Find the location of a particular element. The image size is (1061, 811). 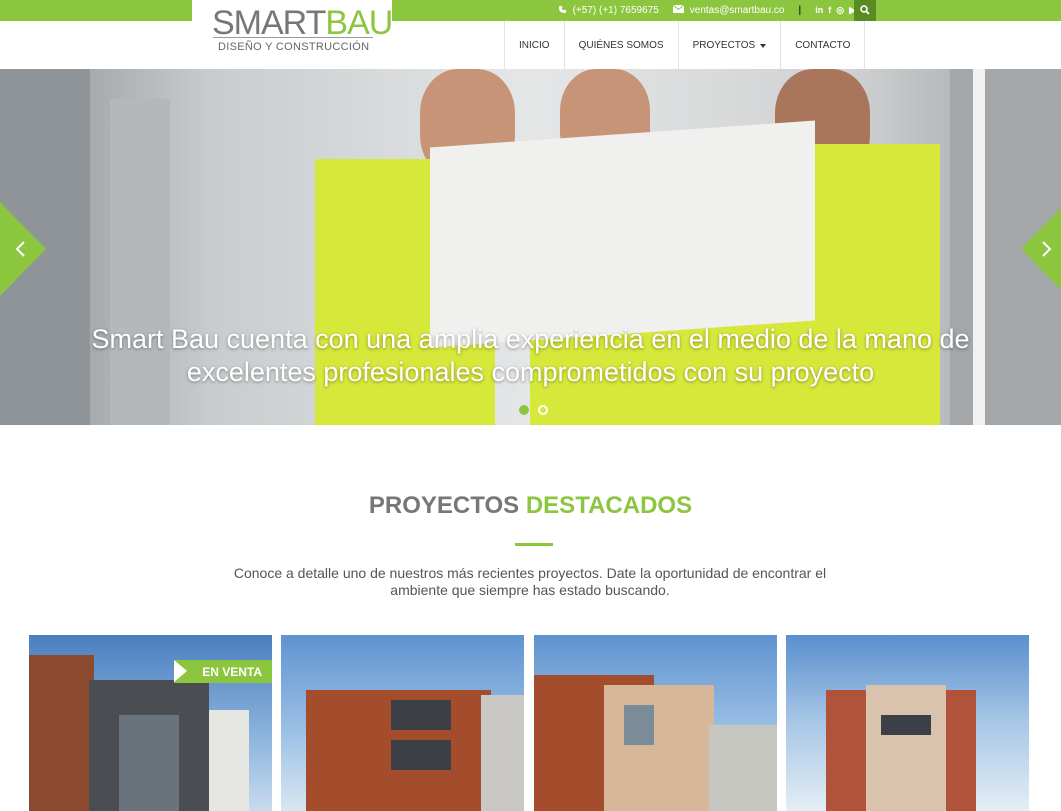

search-button is located at coordinates (865, 10).